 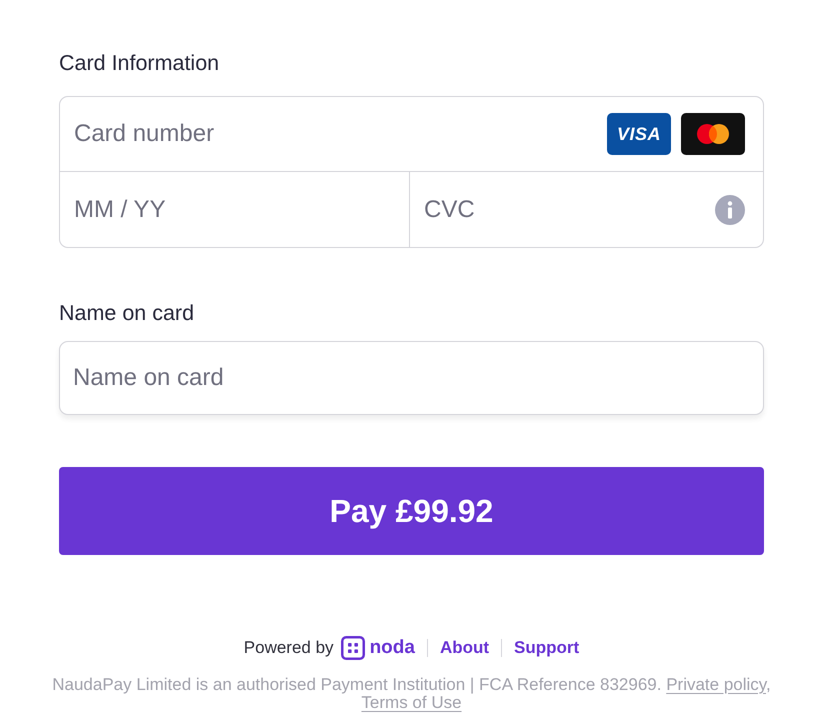 I want to click on dots-square-logo-icon, so click(x=352, y=648).